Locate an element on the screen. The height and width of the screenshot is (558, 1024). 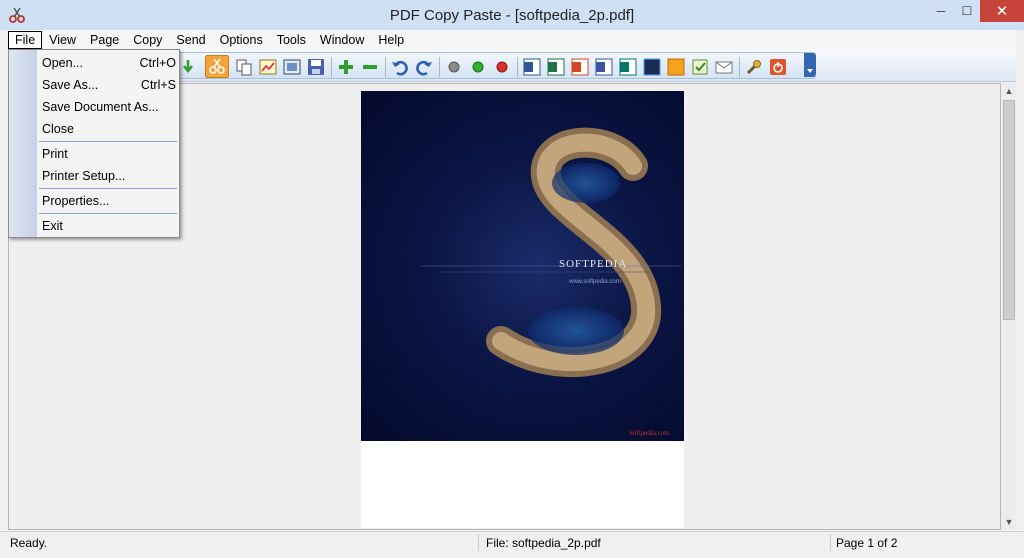
close-button: ✕ is located at coordinates (1002, 11).